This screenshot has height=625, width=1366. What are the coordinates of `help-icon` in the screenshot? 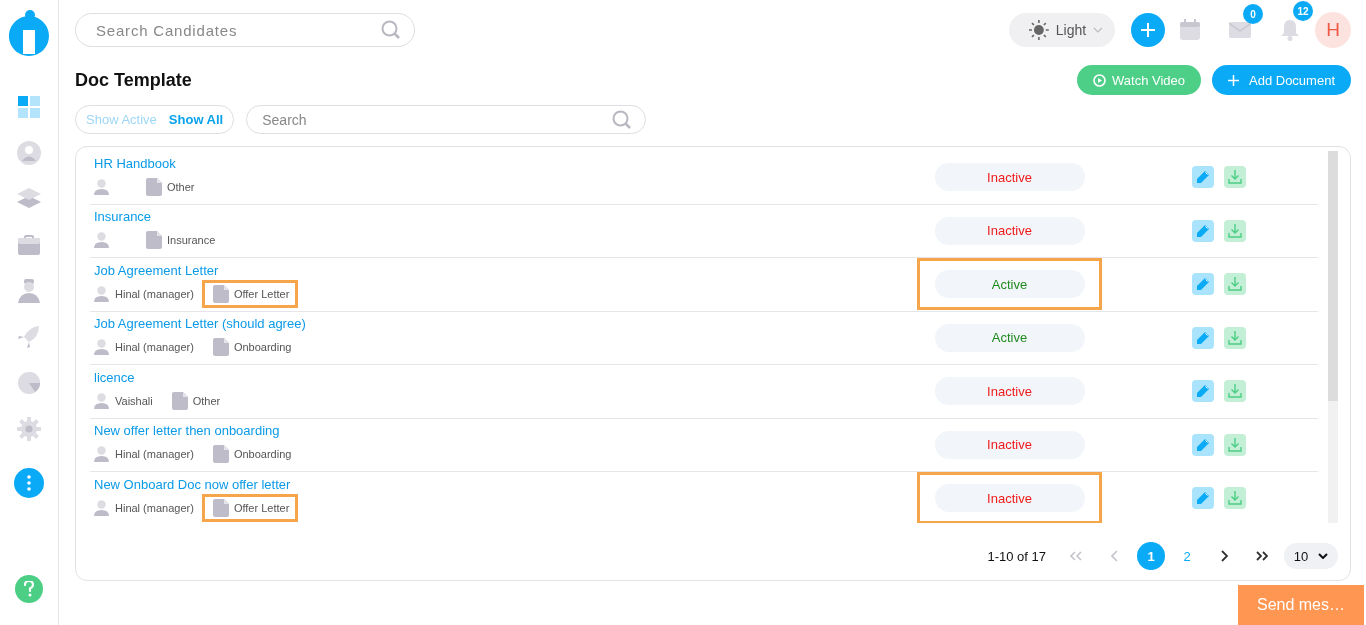 It's located at (29, 589).